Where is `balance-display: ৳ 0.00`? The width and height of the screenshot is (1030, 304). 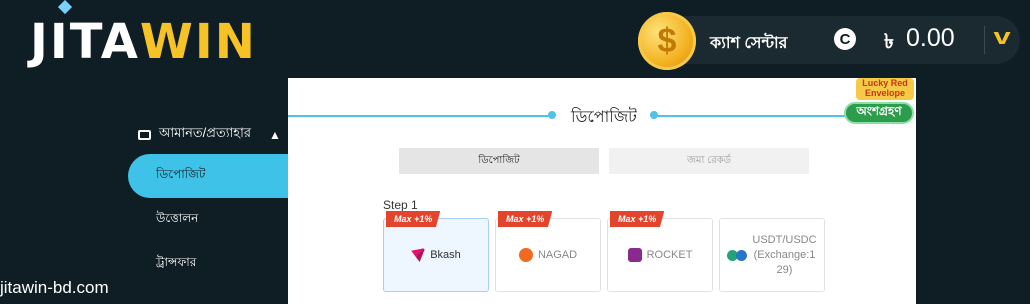 balance-display: ৳ 0.00 is located at coordinates (919, 42).